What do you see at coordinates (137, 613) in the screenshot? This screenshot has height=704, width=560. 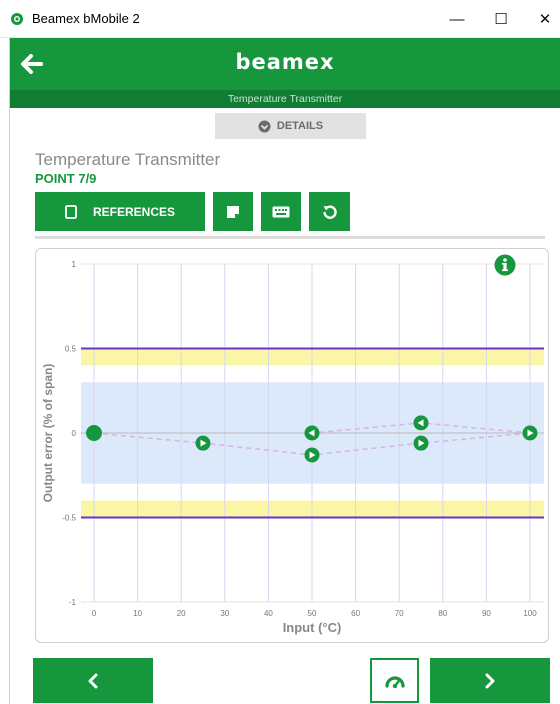 I see `x-tick-label: 10` at bounding box center [137, 613].